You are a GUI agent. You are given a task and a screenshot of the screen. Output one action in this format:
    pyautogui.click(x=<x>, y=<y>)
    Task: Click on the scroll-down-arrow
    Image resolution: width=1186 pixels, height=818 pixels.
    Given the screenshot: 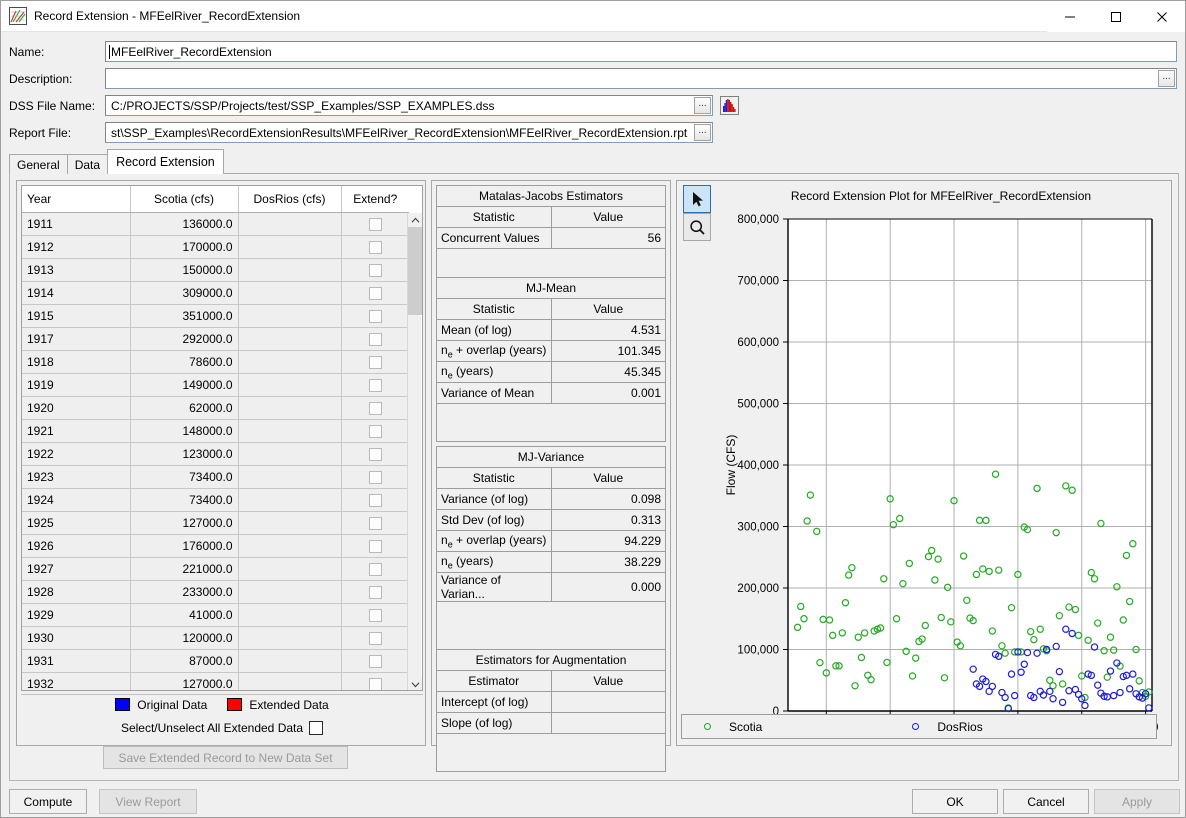 What is the action you would take?
    pyautogui.click(x=415, y=683)
    